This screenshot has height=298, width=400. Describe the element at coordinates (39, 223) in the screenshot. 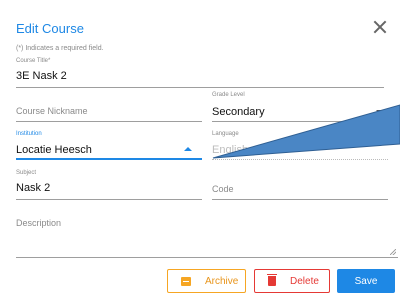

I see `description-placeholder: Description` at that location.